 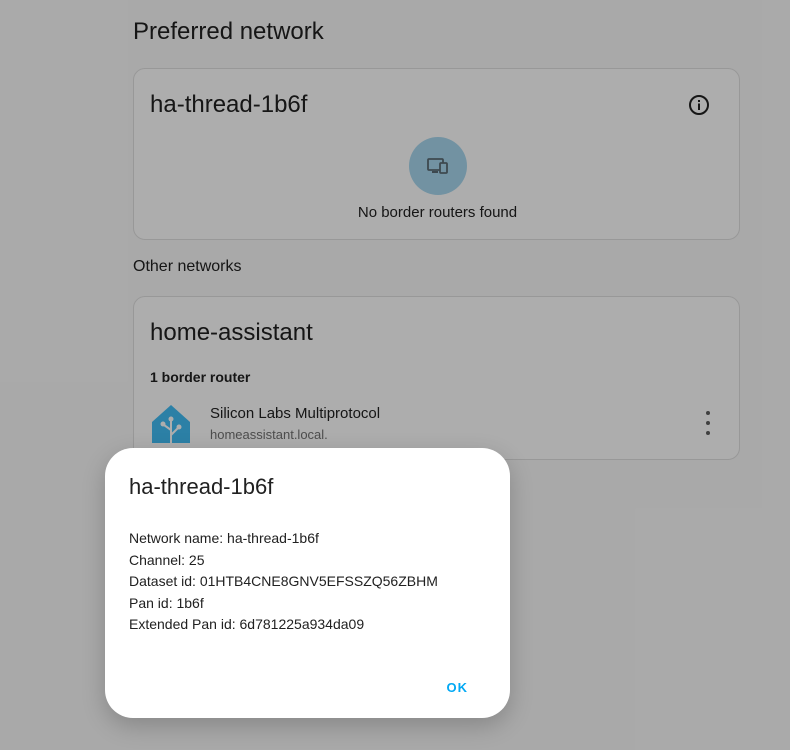 I want to click on dataset-id-line: Dataset id: 01HTB4CNE8GNV5EFSSZQ56ZBHM, so click(x=283, y=581).